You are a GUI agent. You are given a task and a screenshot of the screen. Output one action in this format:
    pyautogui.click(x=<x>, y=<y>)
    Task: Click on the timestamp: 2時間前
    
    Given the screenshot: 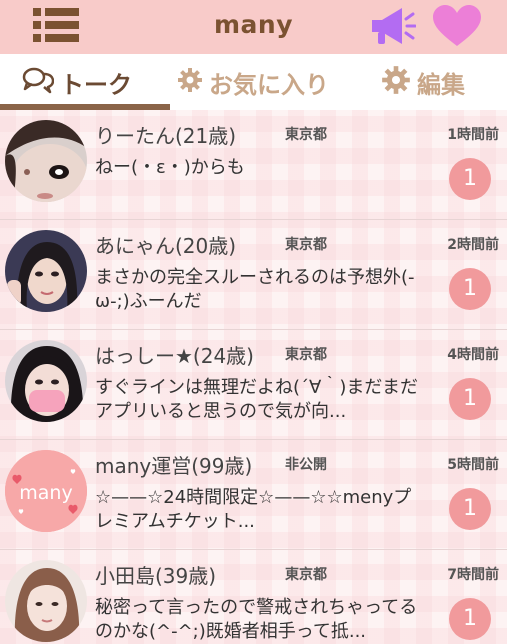 What is the action you would take?
    pyautogui.click(x=473, y=245)
    